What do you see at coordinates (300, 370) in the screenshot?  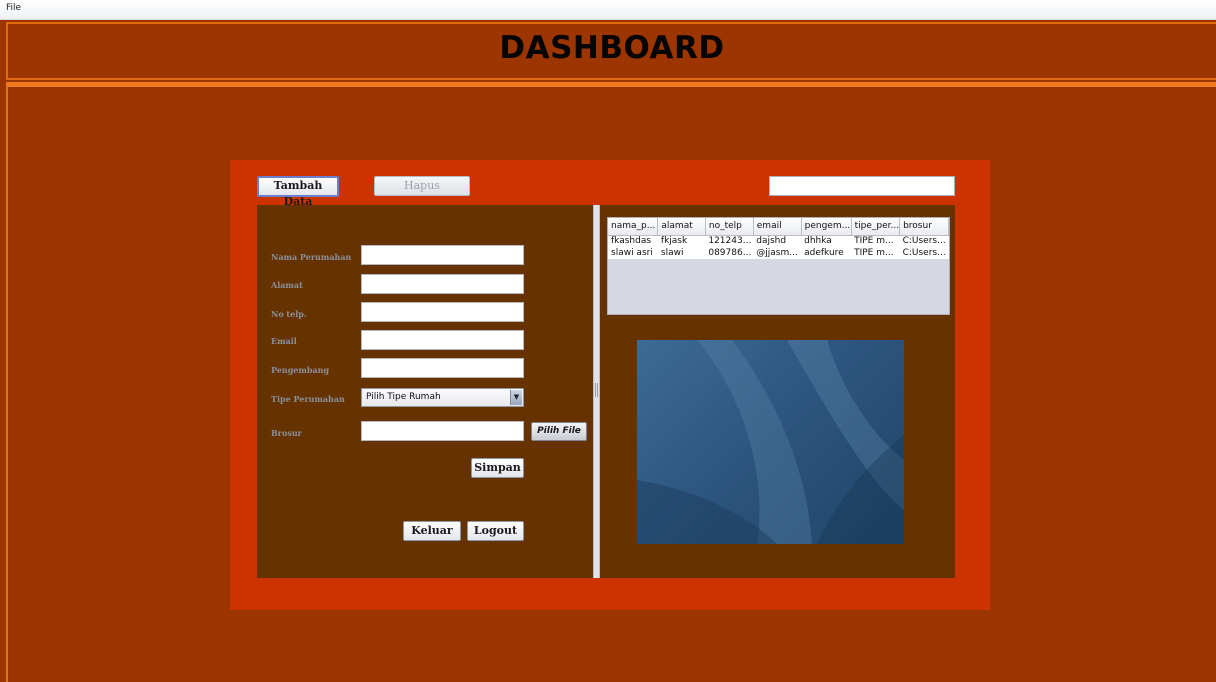 I see `pengembang-label: Pengembang` at bounding box center [300, 370].